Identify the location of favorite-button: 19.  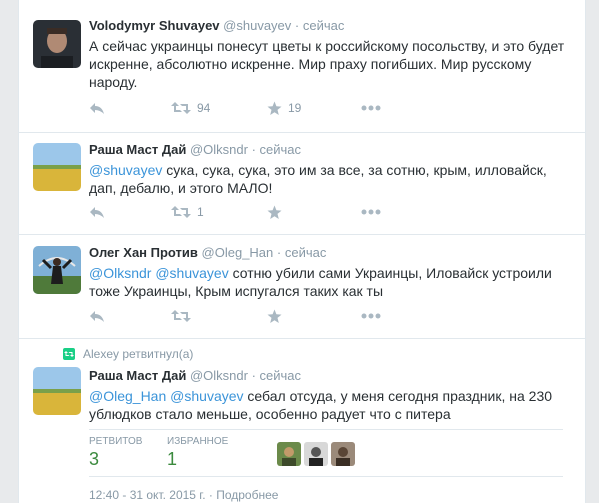
(303, 108).